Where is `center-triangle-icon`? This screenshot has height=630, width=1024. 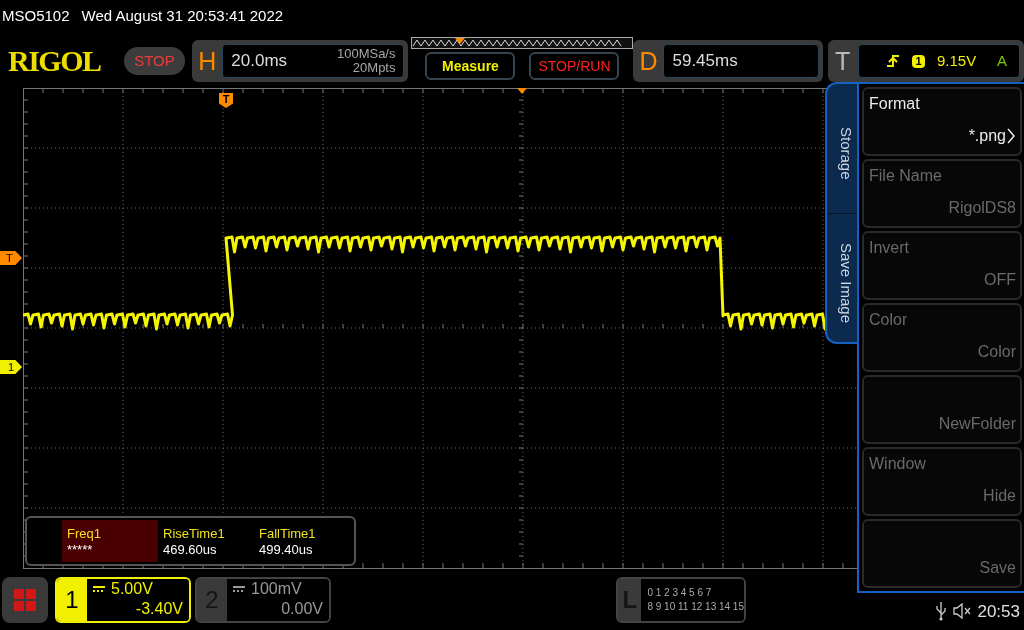
center-triangle-icon is located at coordinates (522, 91).